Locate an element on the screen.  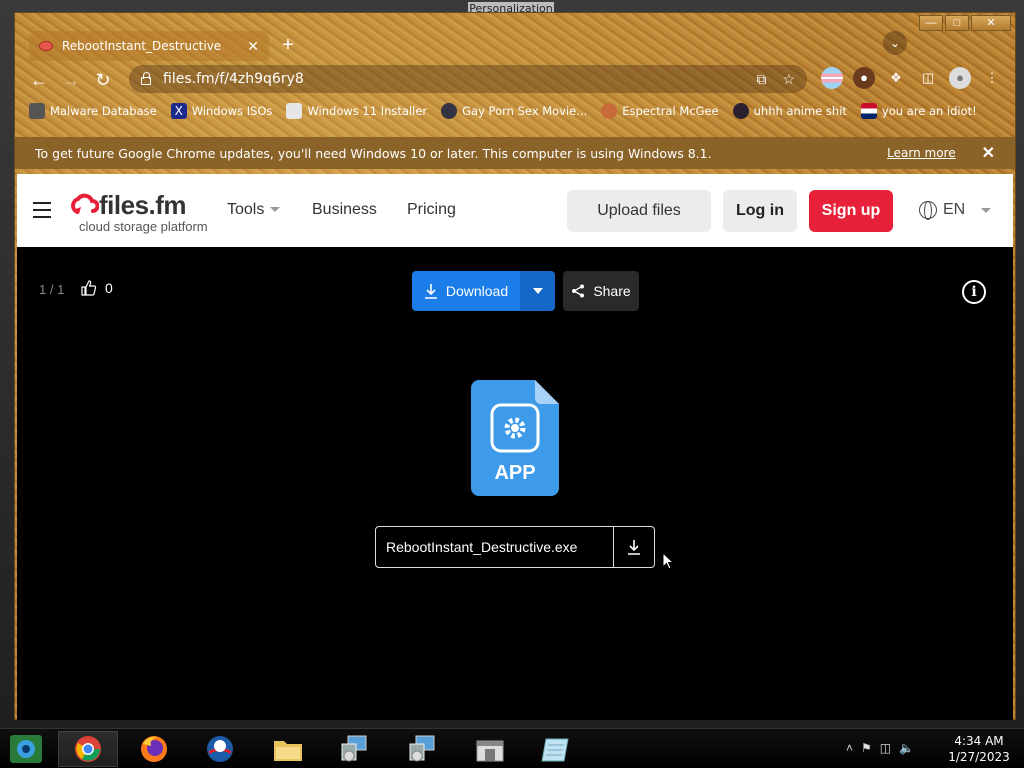
extensions-puzzle-icon: ❖ is located at coordinates (896, 78).